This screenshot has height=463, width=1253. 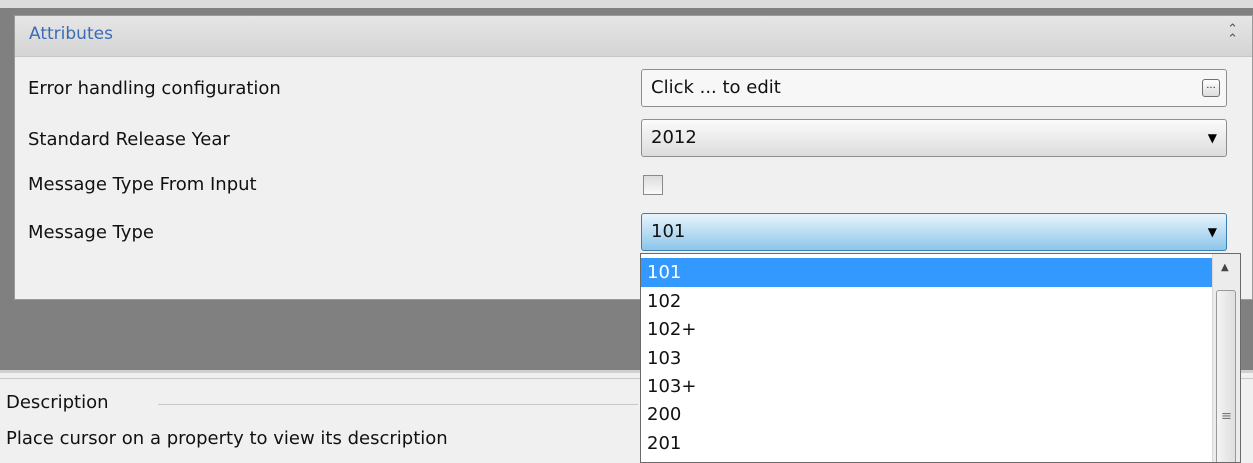 What do you see at coordinates (57, 402) in the screenshot?
I see `description-title: Description` at bounding box center [57, 402].